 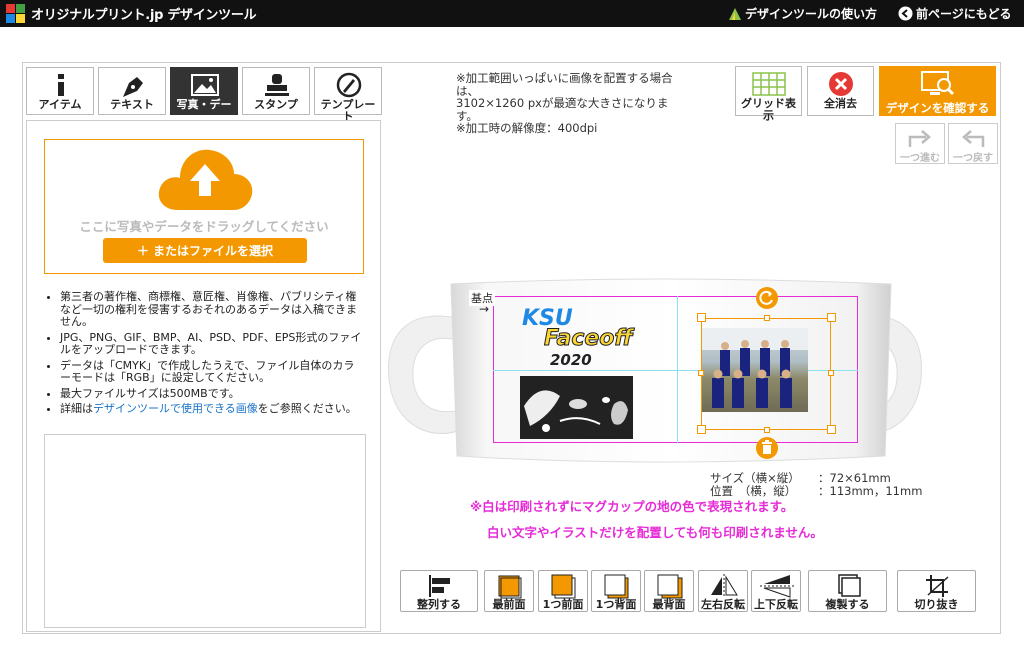 I want to click on stamp-icon, so click(x=277, y=85).